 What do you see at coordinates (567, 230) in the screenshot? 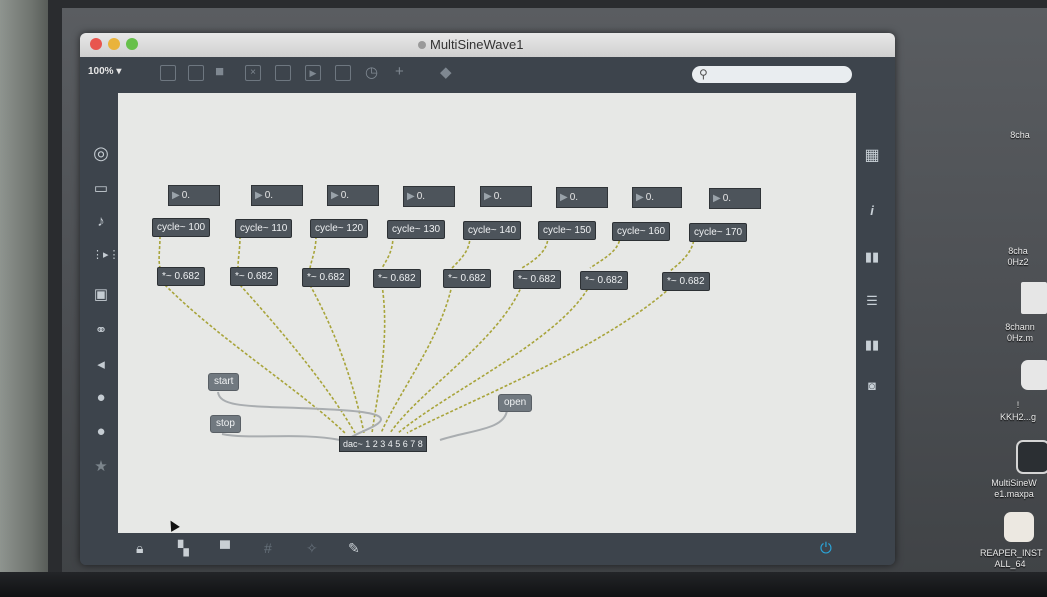
I see `cycle-object: cycle~ 150` at bounding box center [567, 230].